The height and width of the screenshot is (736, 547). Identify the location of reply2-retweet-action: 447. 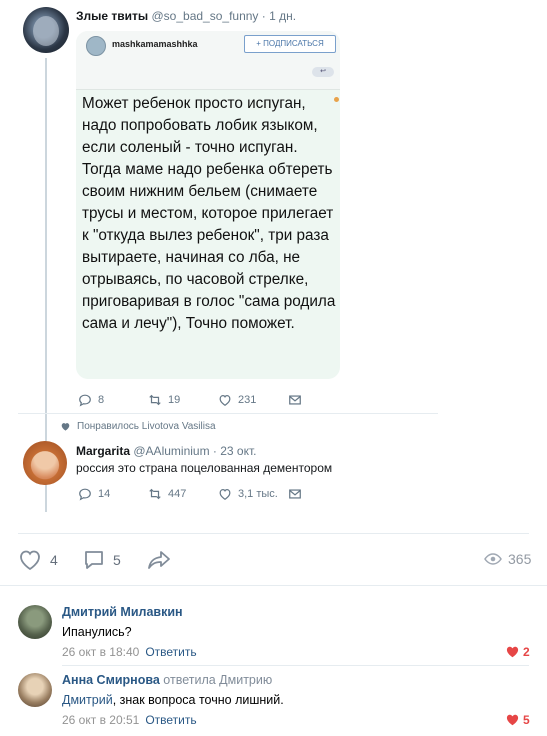
(167, 494).